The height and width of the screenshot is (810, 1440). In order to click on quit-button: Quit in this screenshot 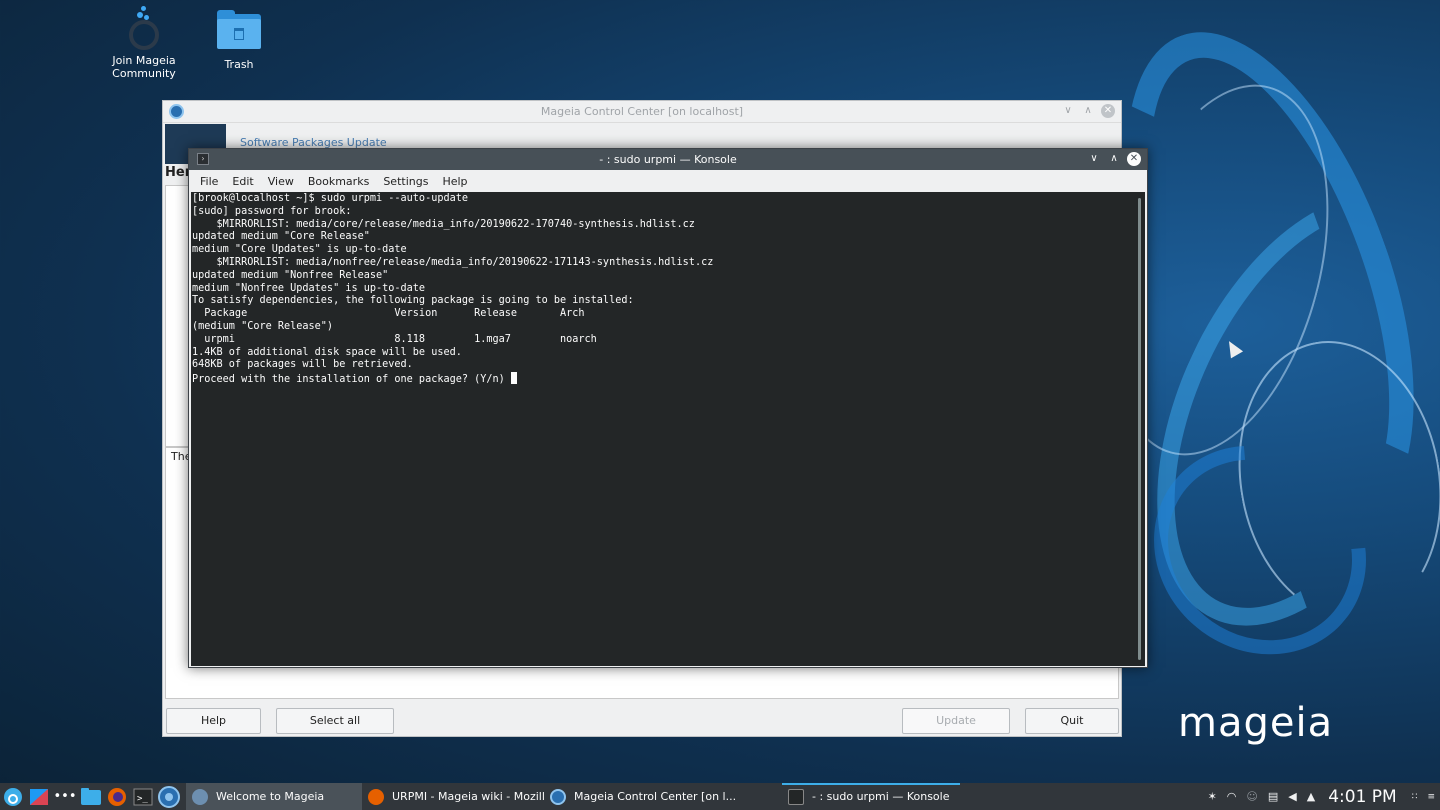, I will do `click(1072, 721)`.